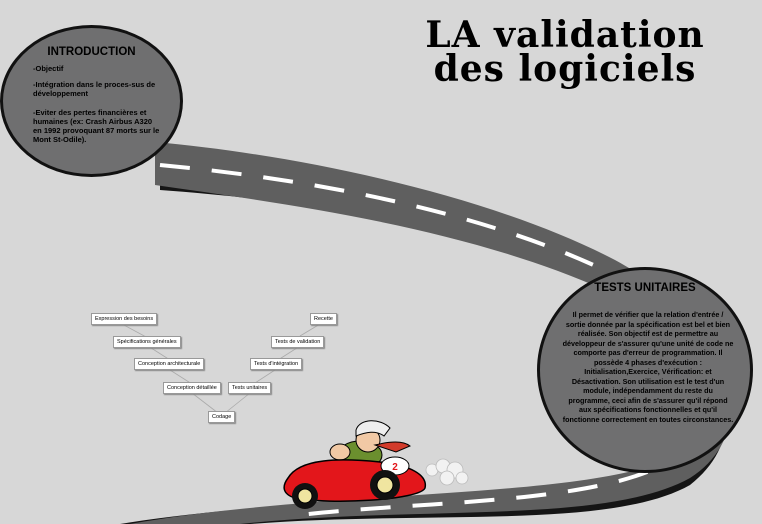 The width and height of the screenshot is (762, 524). I want to click on v-model-step: Recette, so click(323, 319).